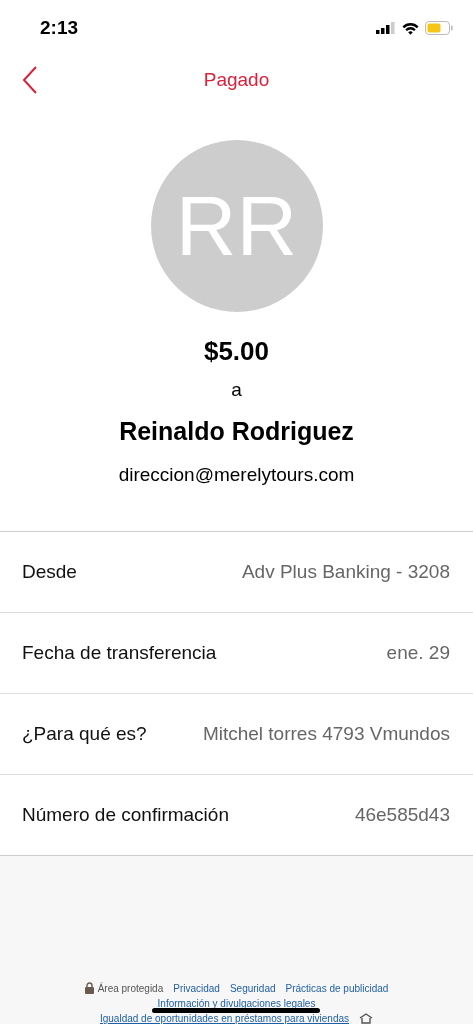 This screenshot has width=473, height=1024. What do you see at coordinates (402, 815) in the screenshot?
I see `detail-value: 46e585d43` at bounding box center [402, 815].